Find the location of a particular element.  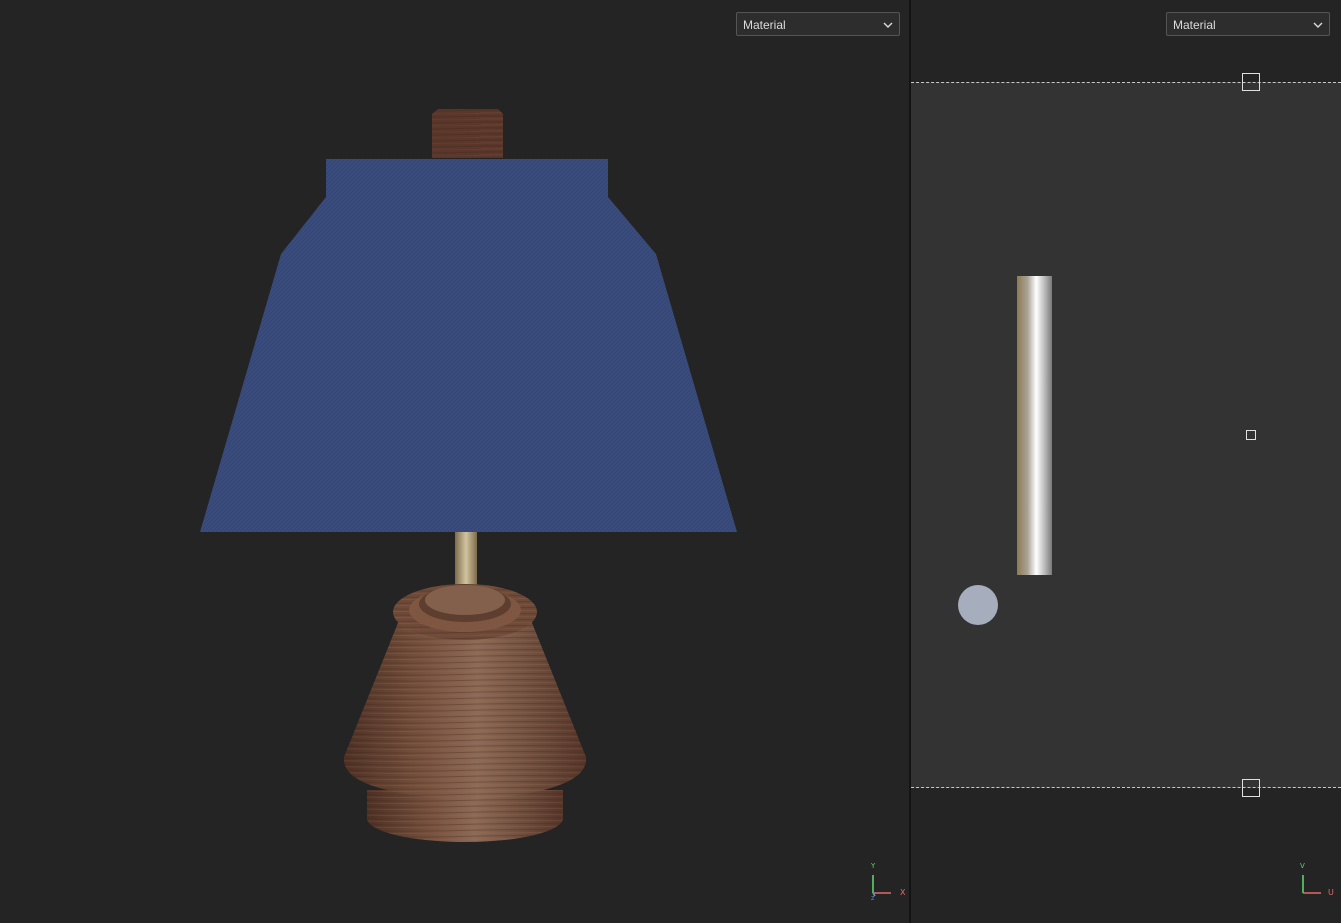

material-mode-value: Material is located at coordinates (764, 25).